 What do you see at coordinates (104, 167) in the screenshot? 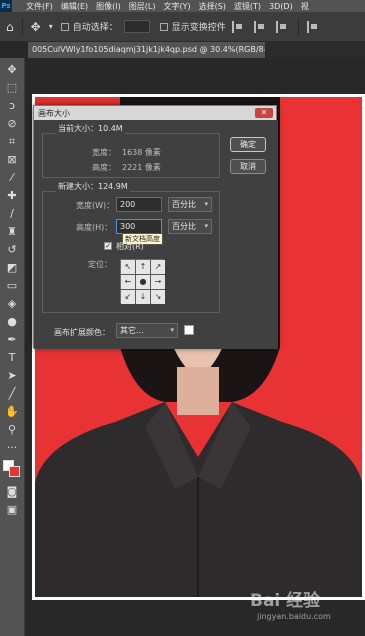
I see `current-height-label: 高度：` at bounding box center [104, 167].